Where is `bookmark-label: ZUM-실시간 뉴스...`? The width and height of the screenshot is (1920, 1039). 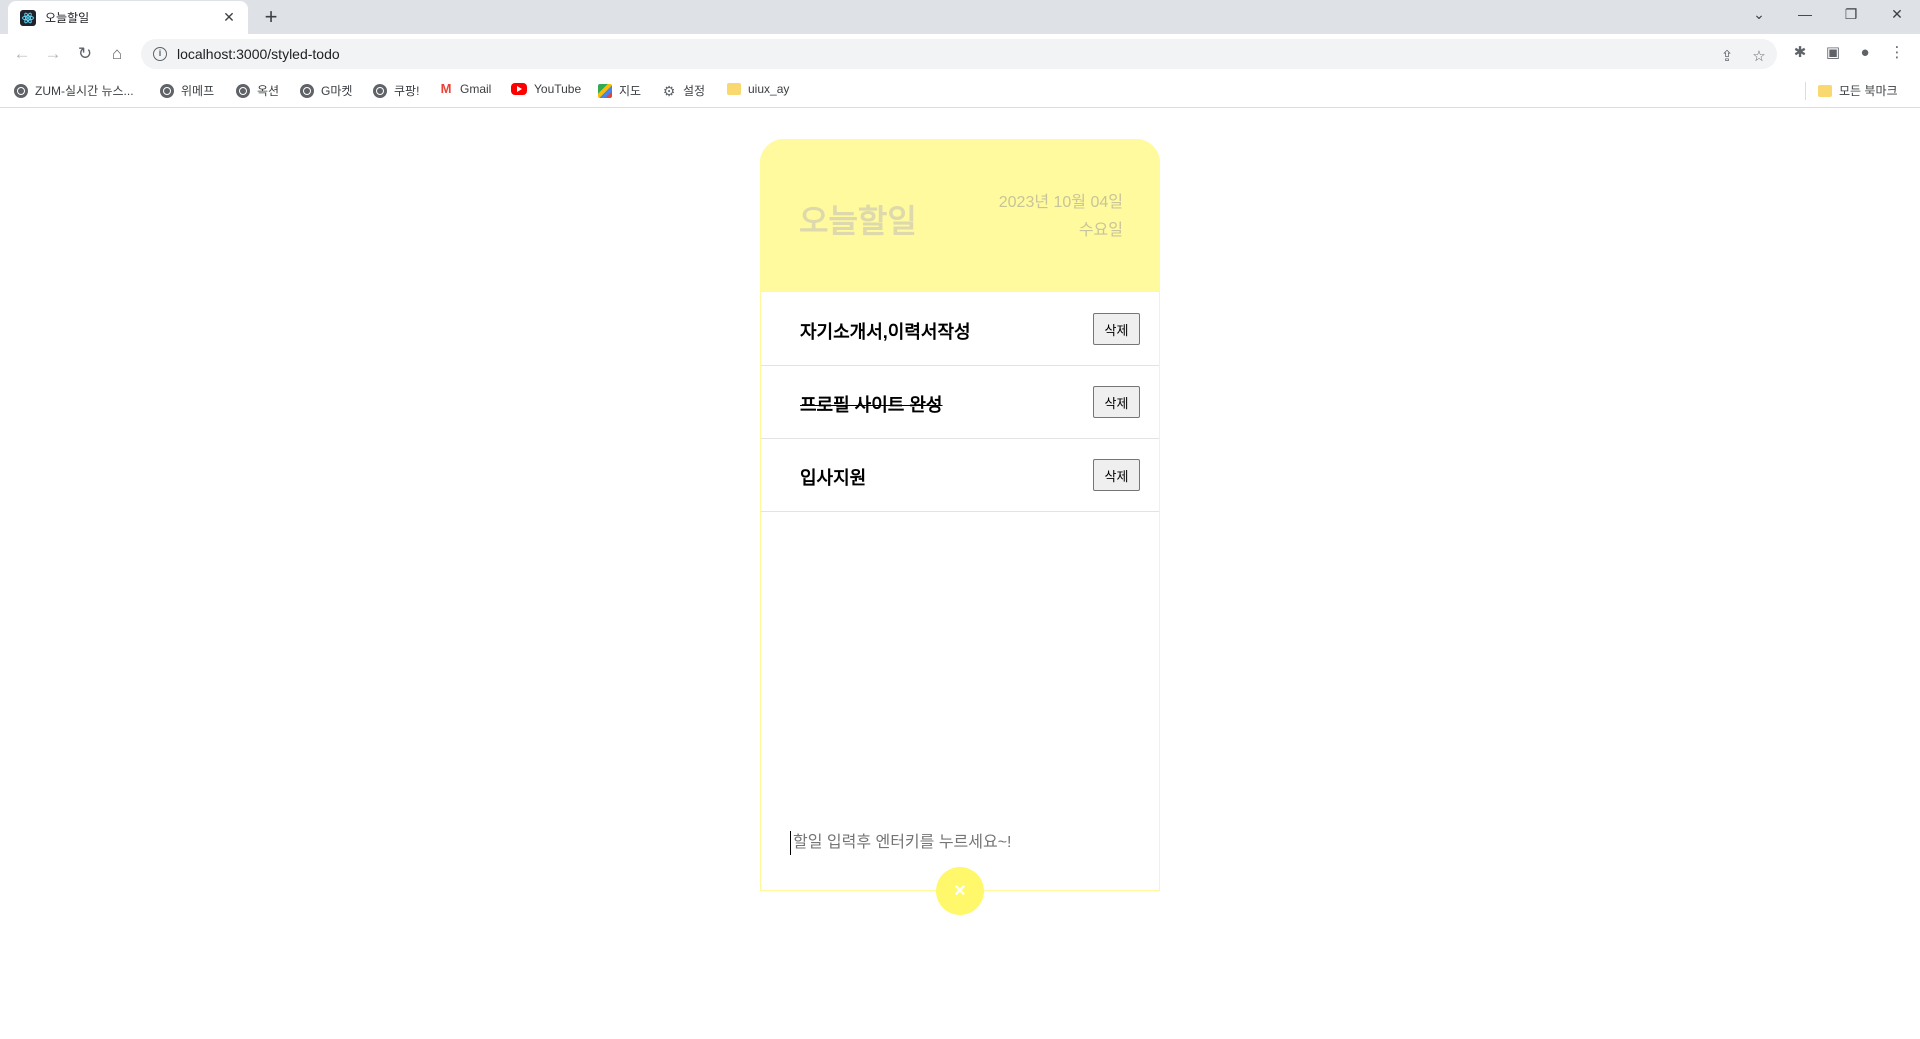 bookmark-label: ZUM-실시간 뉴스... is located at coordinates (84, 91).